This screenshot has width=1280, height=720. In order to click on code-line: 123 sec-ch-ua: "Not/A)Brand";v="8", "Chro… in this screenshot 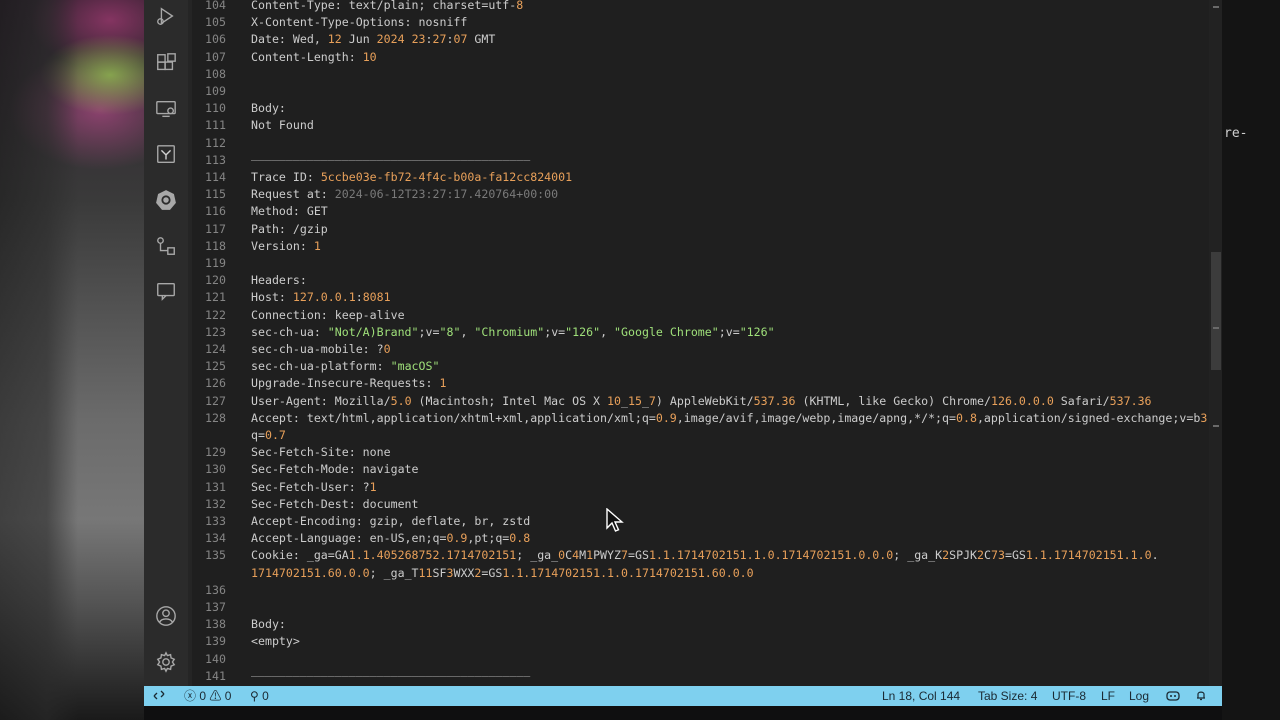, I will do `click(483, 332)`.